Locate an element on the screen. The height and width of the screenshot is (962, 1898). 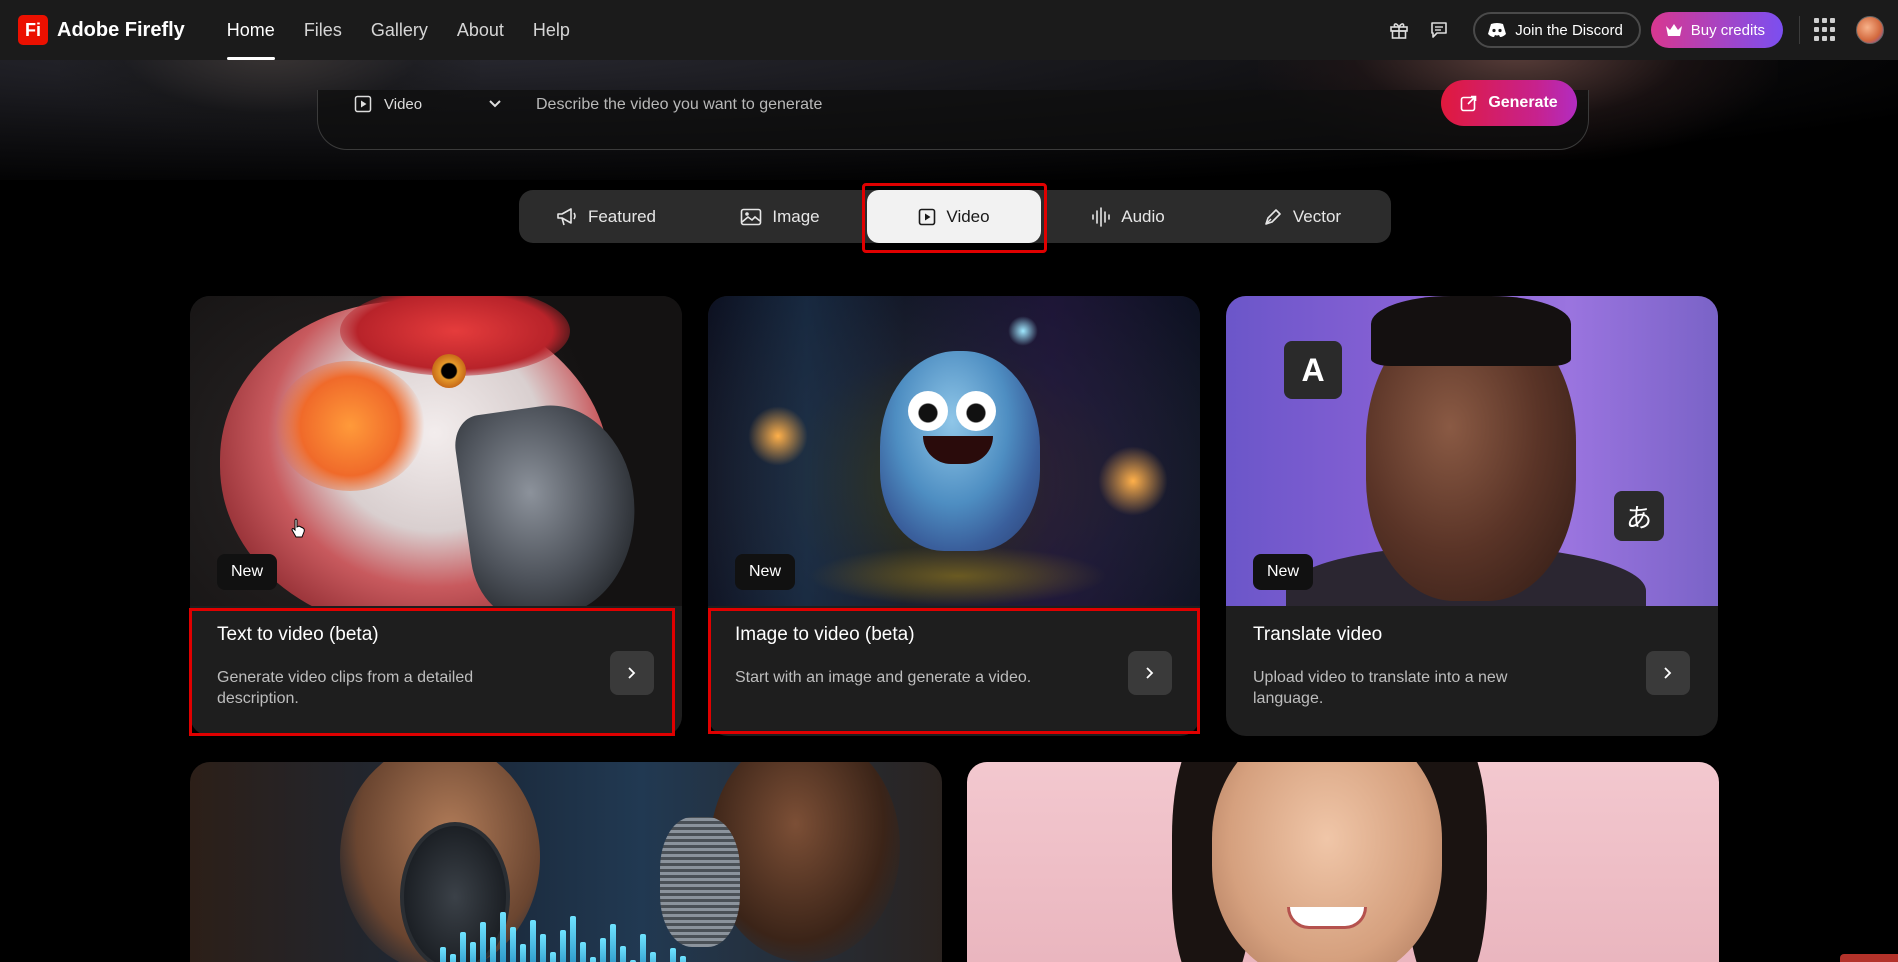
tab-video: Video is located at coordinates (954, 216).